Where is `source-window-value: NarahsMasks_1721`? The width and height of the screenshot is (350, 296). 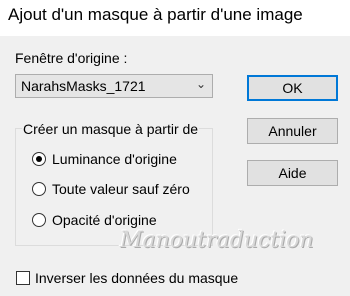 source-window-value: NarahsMasks_1721 is located at coordinates (83, 86).